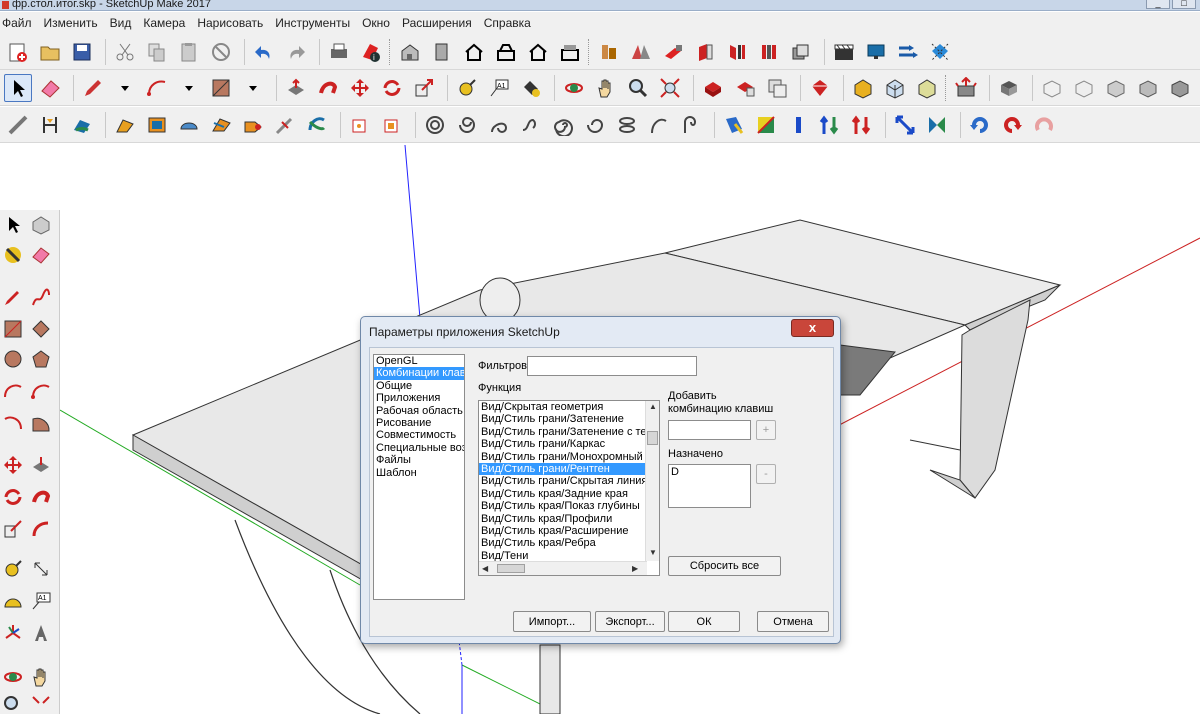 This screenshot has height=718, width=1200. What do you see at coordinates (41, 569) in the screenshot?
I see `dimension-tool-icon` at bounding box center [41, 569].